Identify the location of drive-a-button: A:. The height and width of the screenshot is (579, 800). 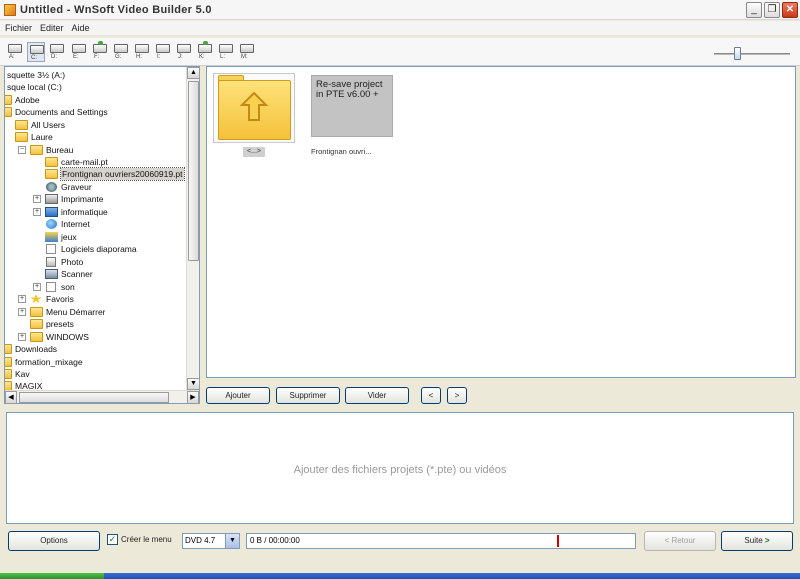
(15, 52).